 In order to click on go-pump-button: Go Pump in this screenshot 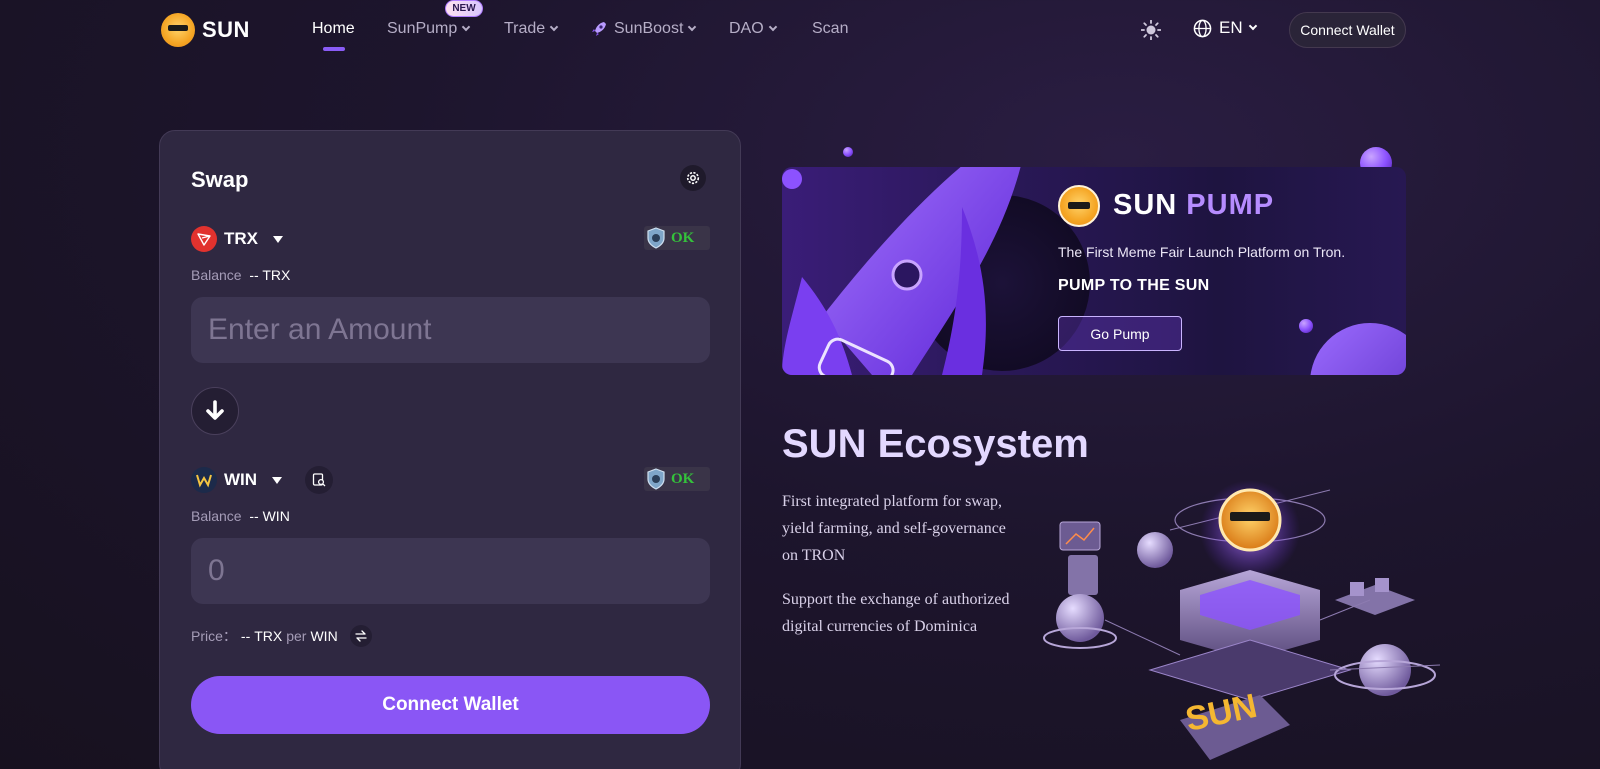, I will do `click(1120, 333)`.